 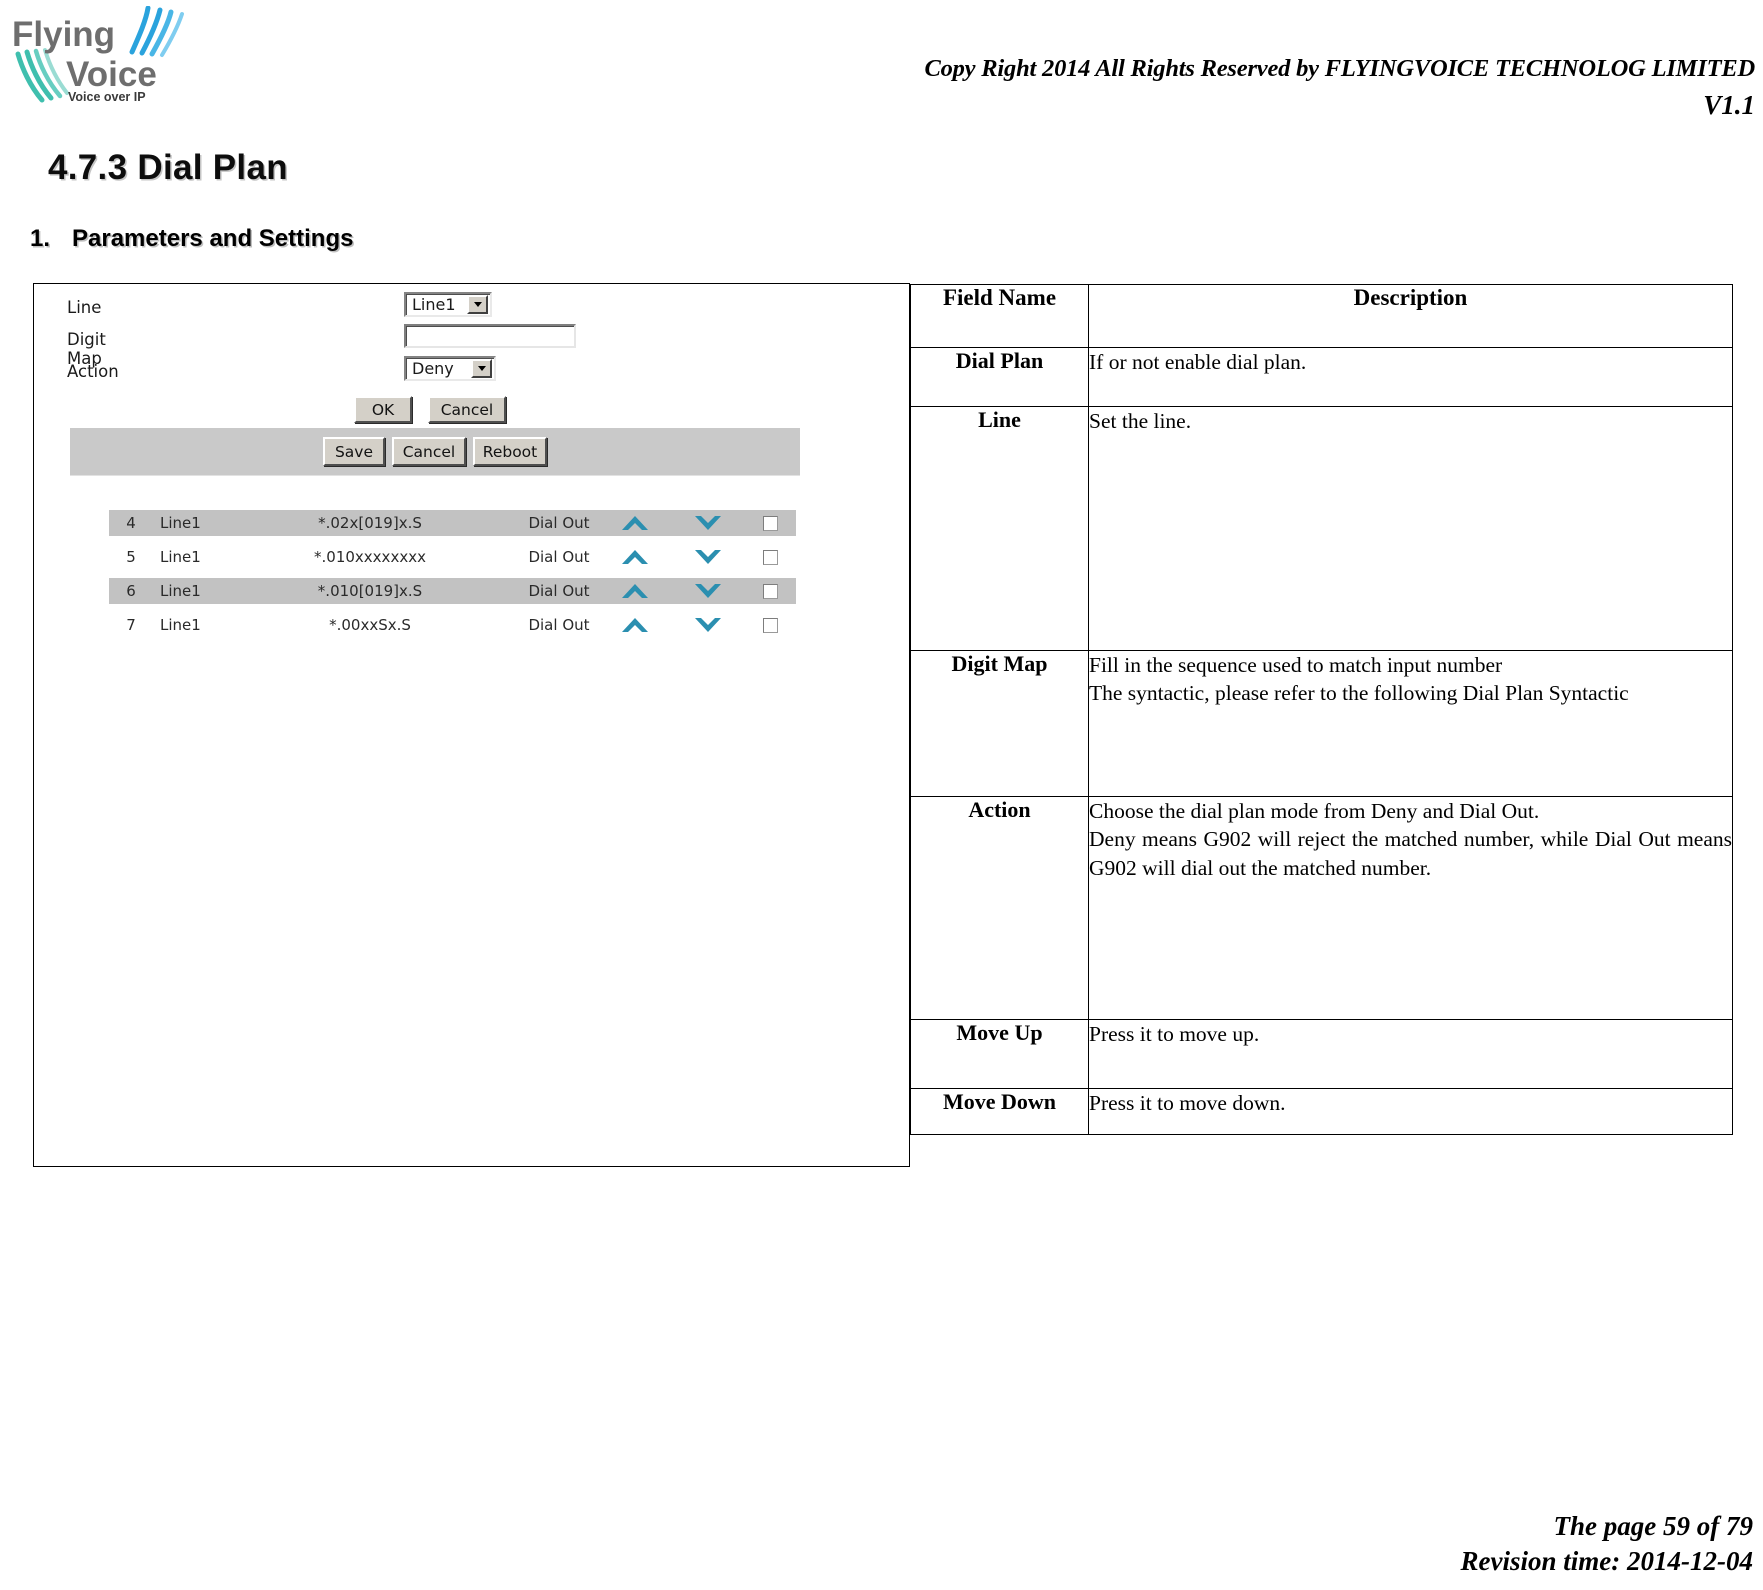 I want to click on digitmap-input-wrapper, so click(x=490, y=336).